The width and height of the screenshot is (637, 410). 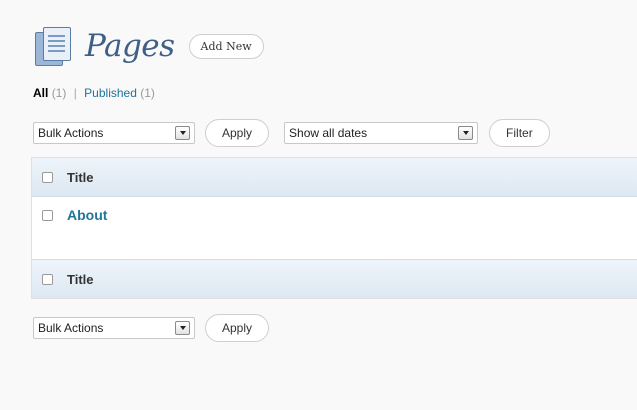 What do you see at coordinates (334, 278) in the screenshot?
I see `table-footer-title: Title` at bounding box center [334, 278].